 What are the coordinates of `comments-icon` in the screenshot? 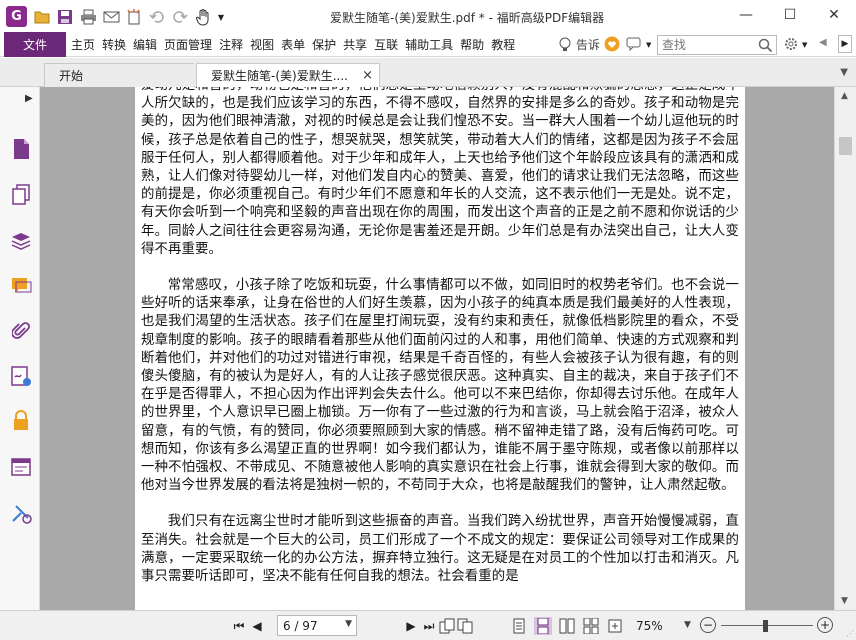 It's located at (21, 286).